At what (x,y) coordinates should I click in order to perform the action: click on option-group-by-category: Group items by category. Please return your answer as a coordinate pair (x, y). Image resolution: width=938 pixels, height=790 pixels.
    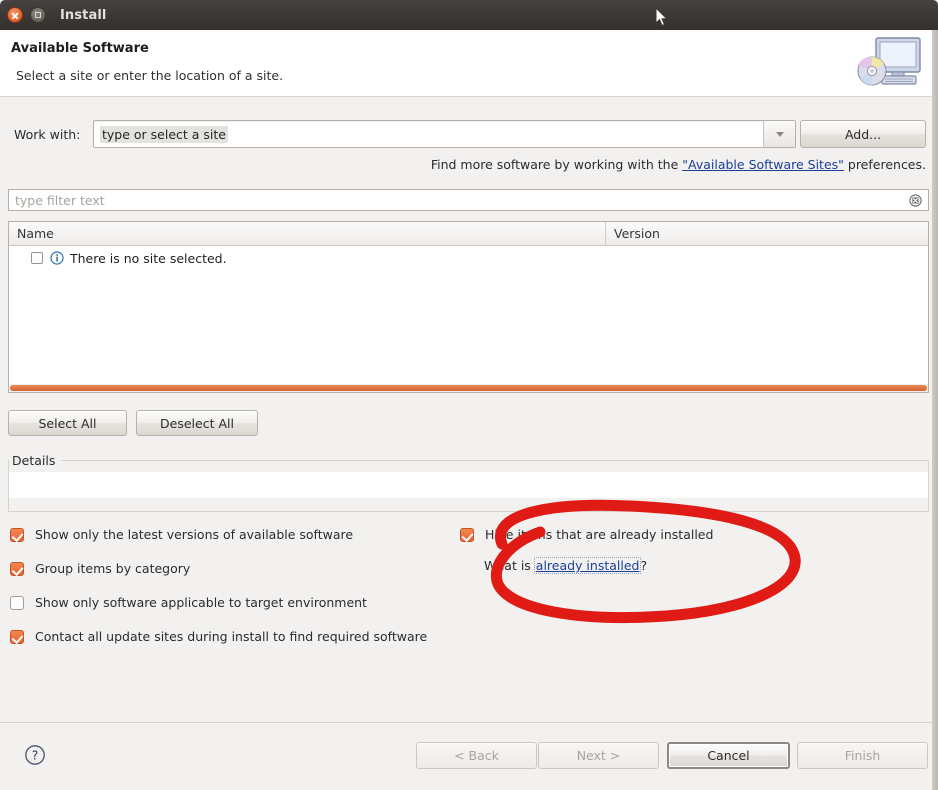
    Looking at the image, I should click on (100, 568).